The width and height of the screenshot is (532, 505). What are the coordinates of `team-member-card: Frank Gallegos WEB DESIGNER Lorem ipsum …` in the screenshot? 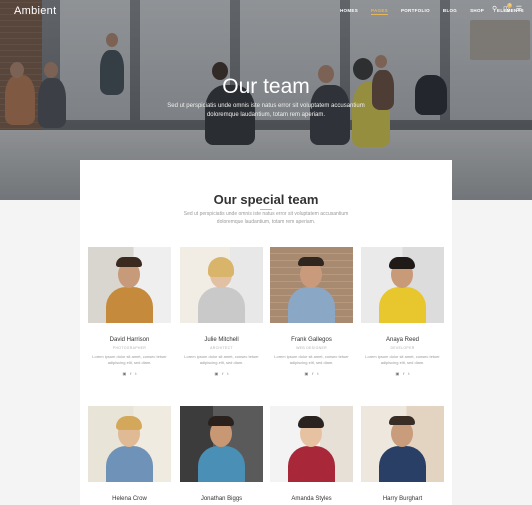 It's located at (311, 311).